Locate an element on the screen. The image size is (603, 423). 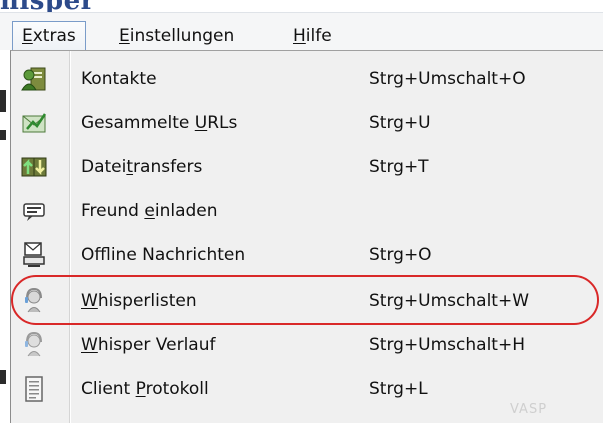
background-window-fragment is located at coordinates (5, 236).